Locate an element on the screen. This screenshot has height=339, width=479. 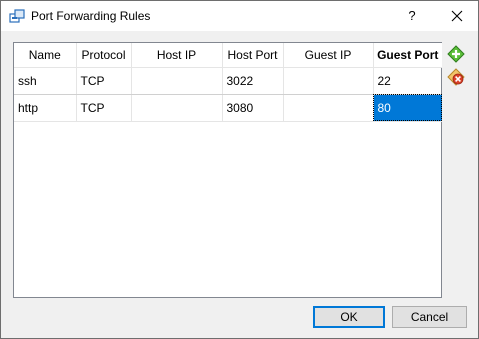
cancel-button: Cancel is located at coordinates (429, 317).